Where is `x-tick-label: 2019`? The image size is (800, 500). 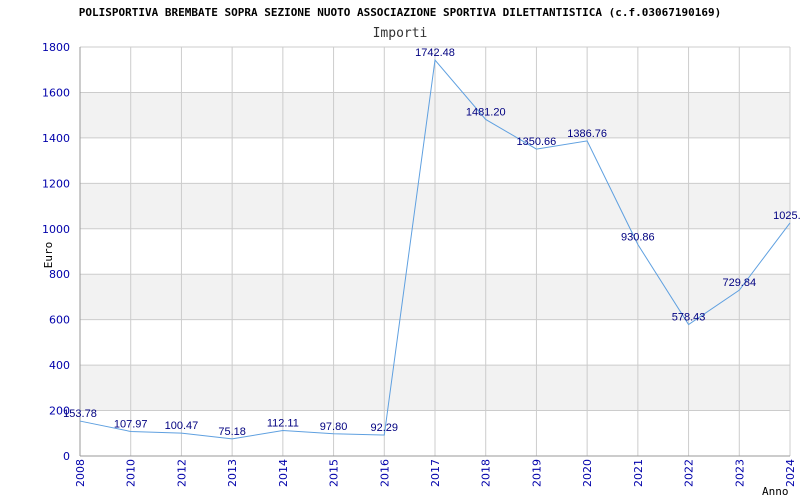
x-tick-label: 2019 is located at coordinates (536, 473).